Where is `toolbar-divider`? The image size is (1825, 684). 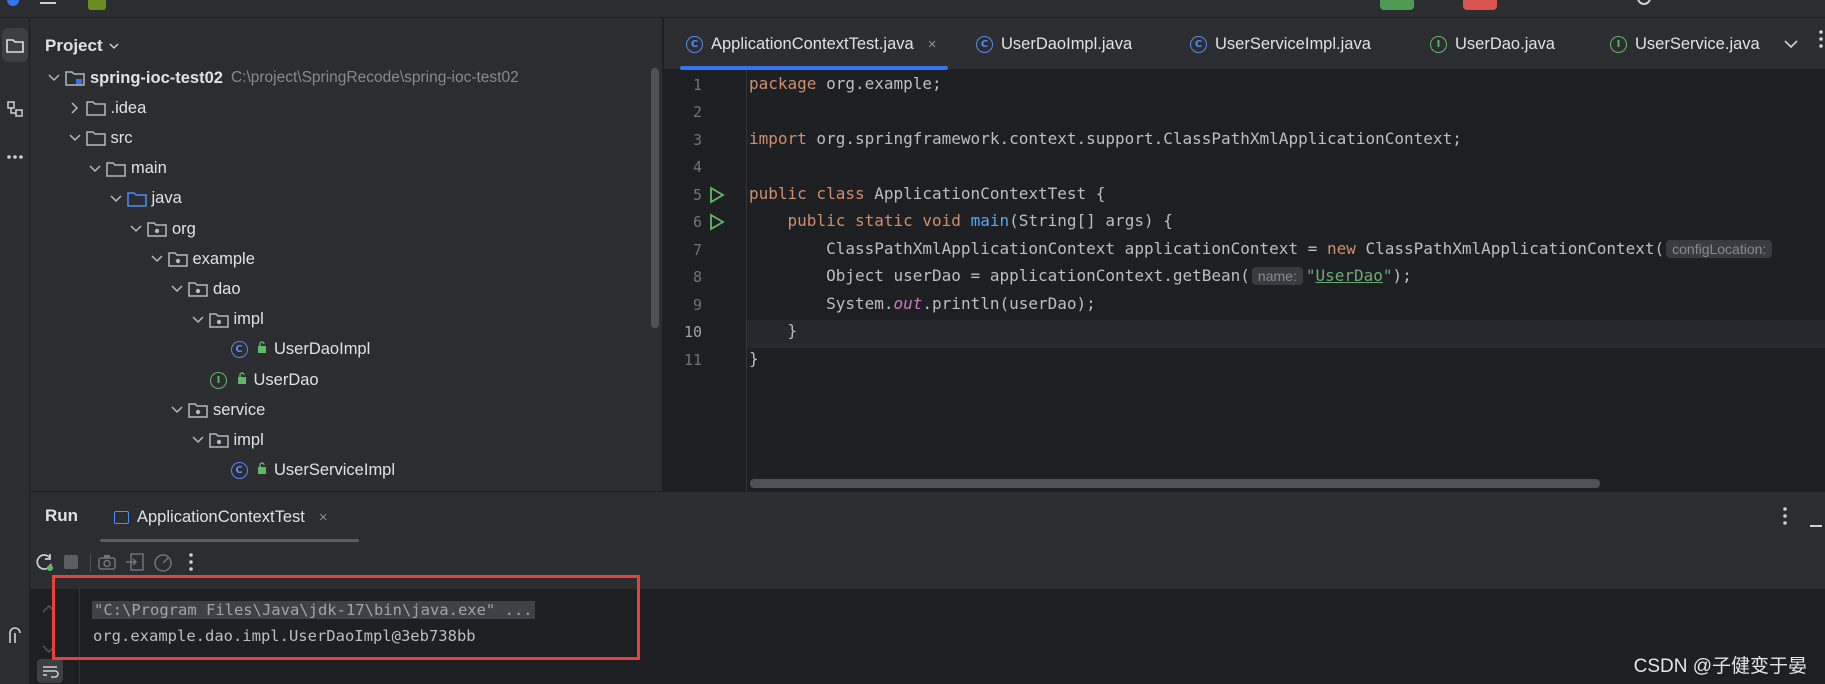
toolbar-divider is located at coordinates (90, 563).